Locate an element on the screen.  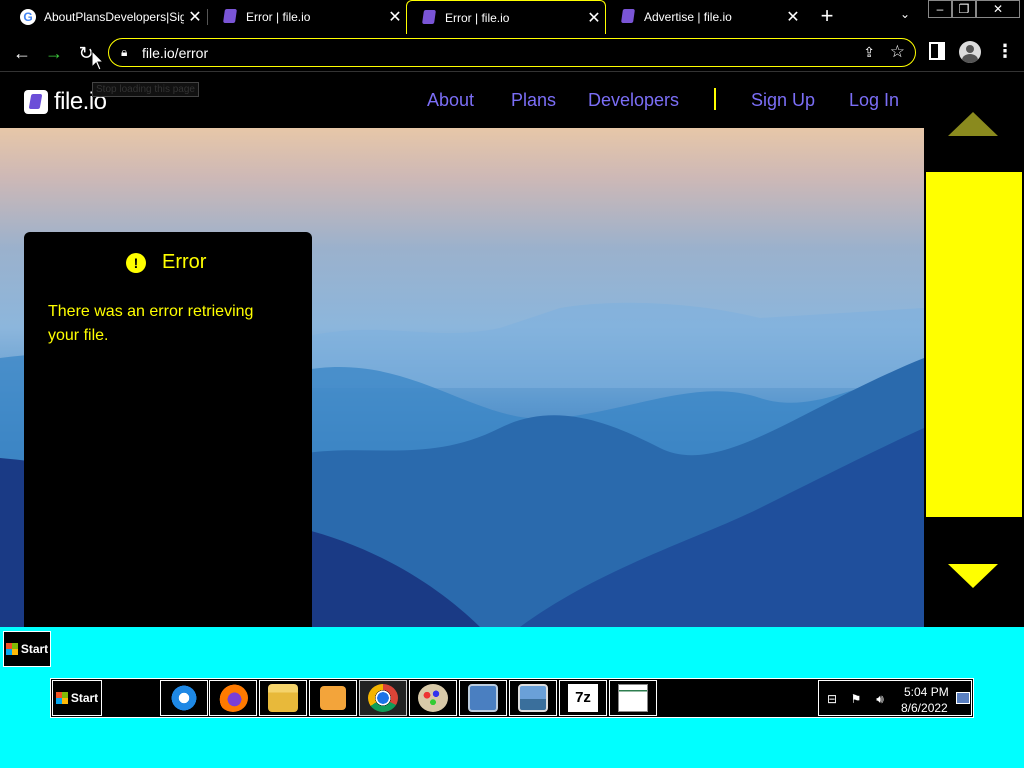
bookmark-star-icon: ☆ is located at coordinates (897, 52).